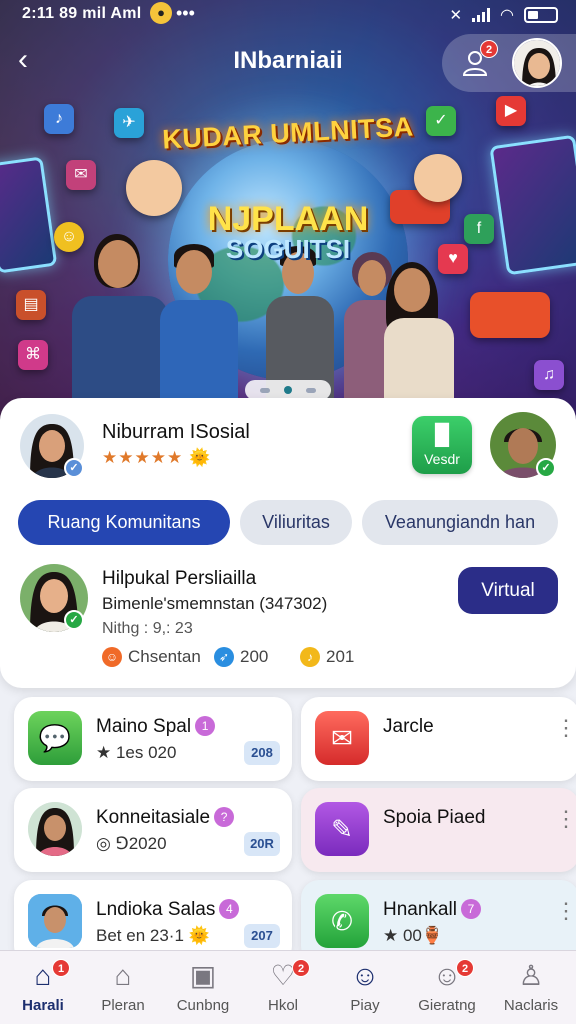  What do you see at coordinates (438, 178) in the screenshot?
I see `bear-character-right-icon` at bounding box center [438, 178].